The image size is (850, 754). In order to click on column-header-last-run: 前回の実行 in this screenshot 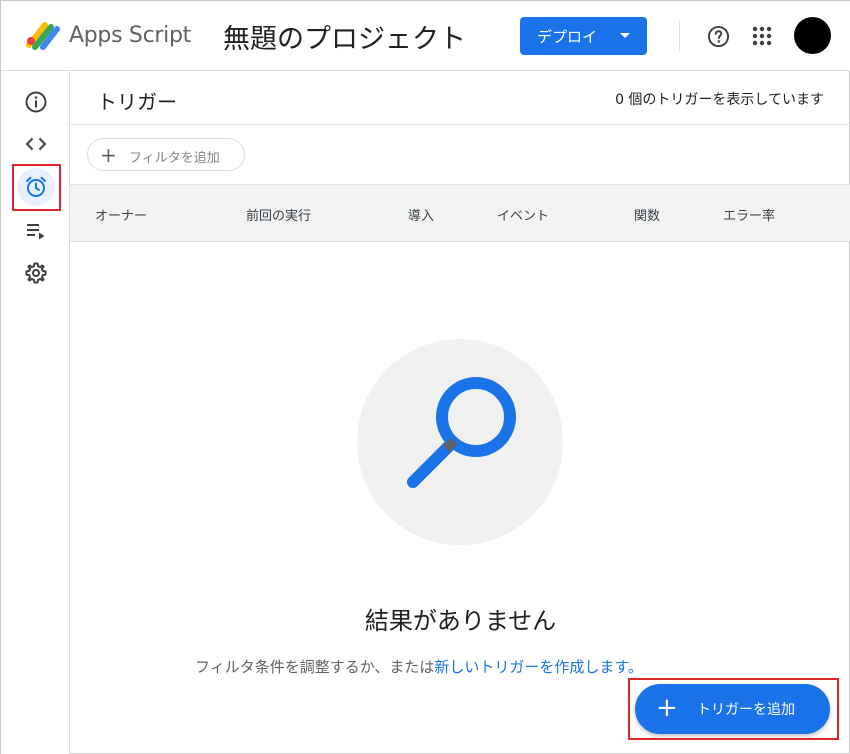, I will do `click(278, 214)`.